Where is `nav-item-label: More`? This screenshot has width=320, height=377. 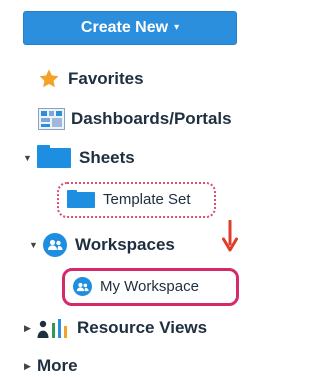
nav-item-label: More is located at coordinates (57, 365).